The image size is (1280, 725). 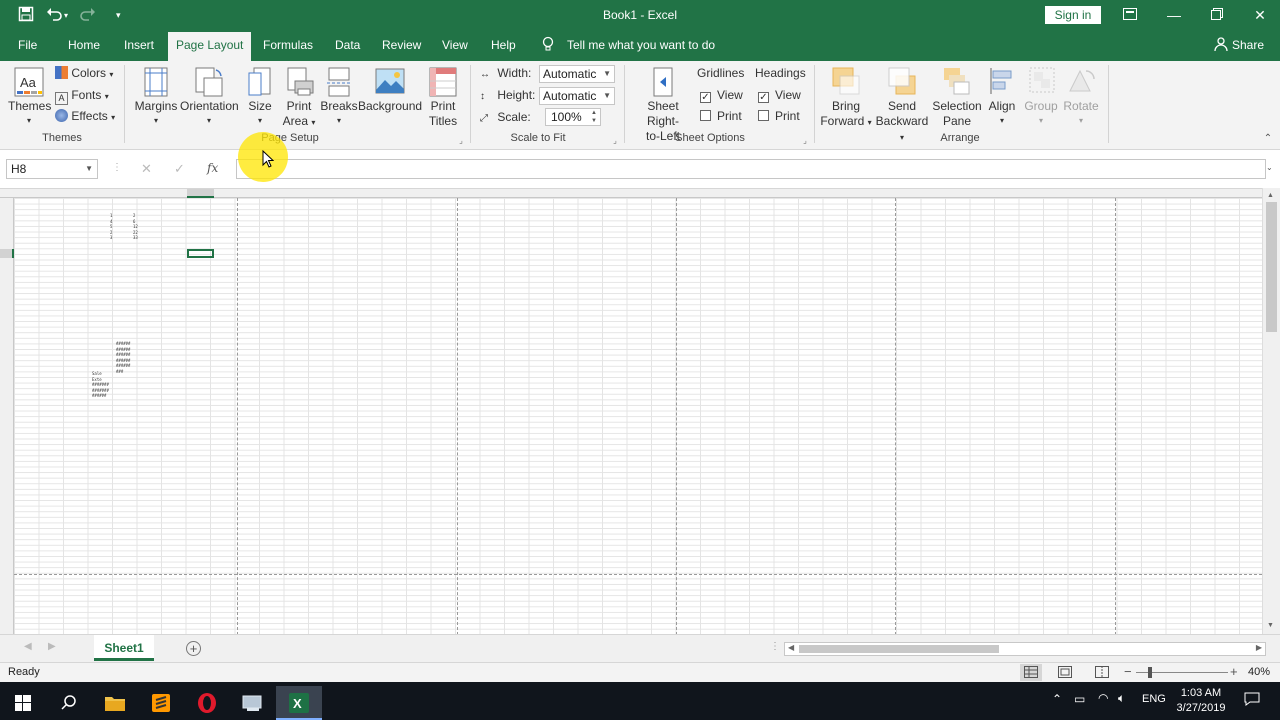 What do you see at coordinates (1102, 673) in the screenshot?
I see `page-break-preview-icon` at bounding box center [1102, 673].